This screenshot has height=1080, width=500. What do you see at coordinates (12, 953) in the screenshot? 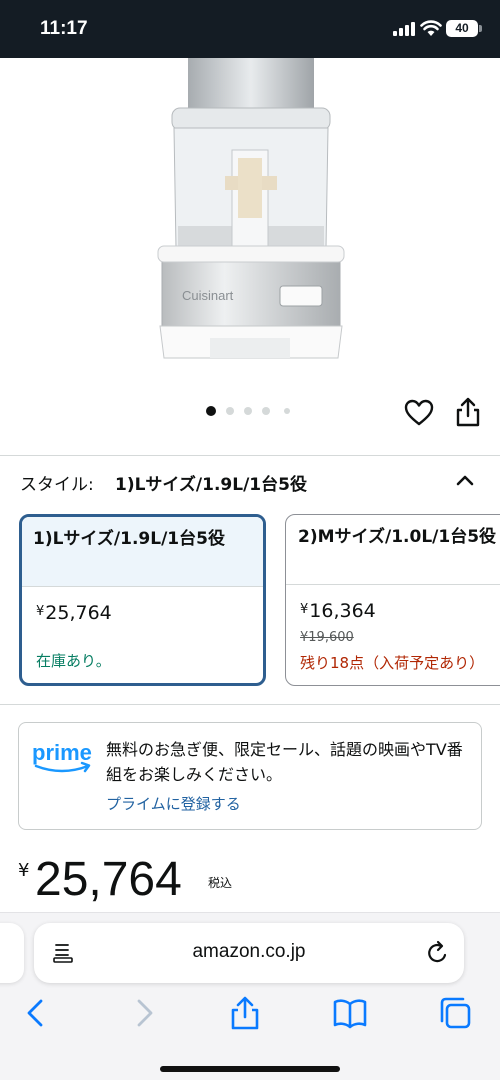
I see `previous-tab-preview` at bounding box center [12, 953].